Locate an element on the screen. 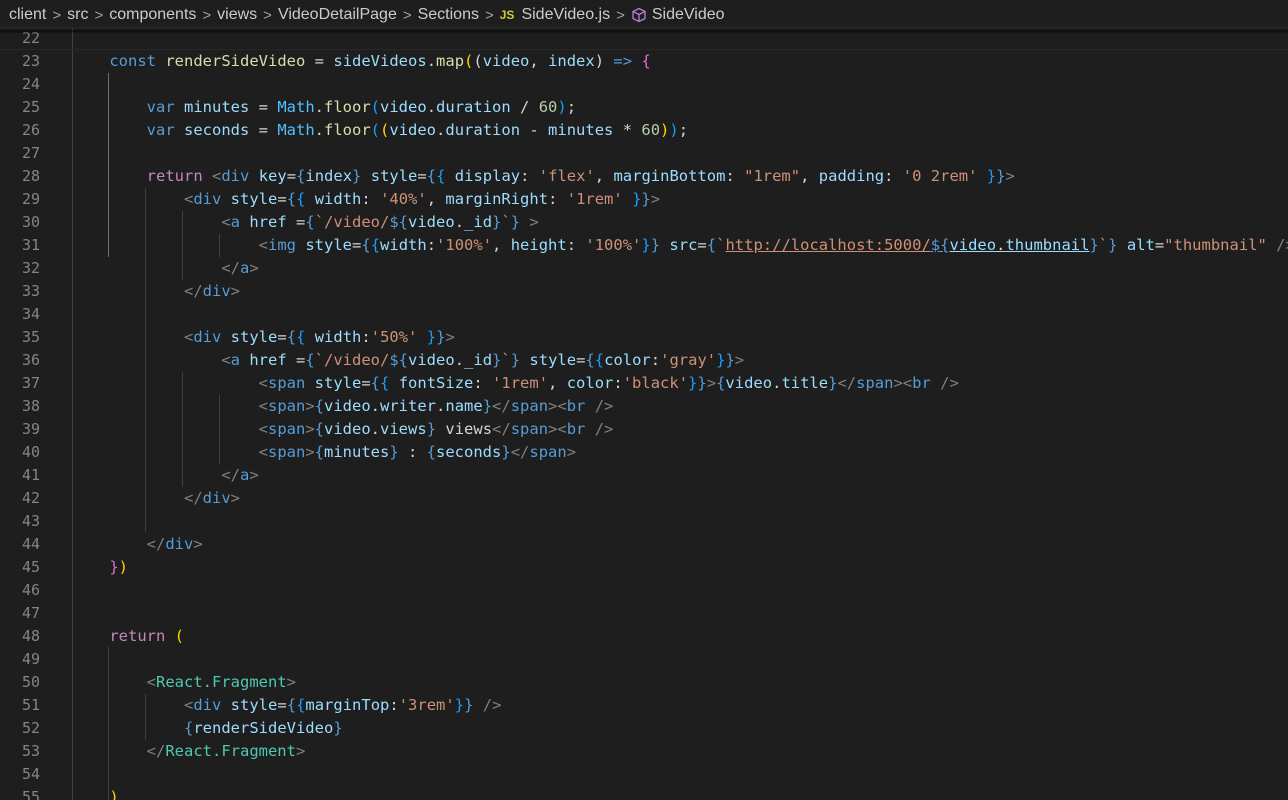  line-number: 51 is located at coordinates (30, 705).